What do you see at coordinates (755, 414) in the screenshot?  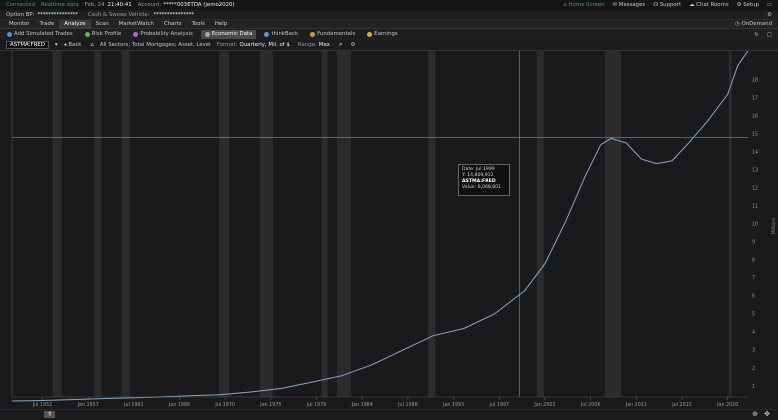 I see `zoom-icon: ⊕` at bounding box center [755, 414].